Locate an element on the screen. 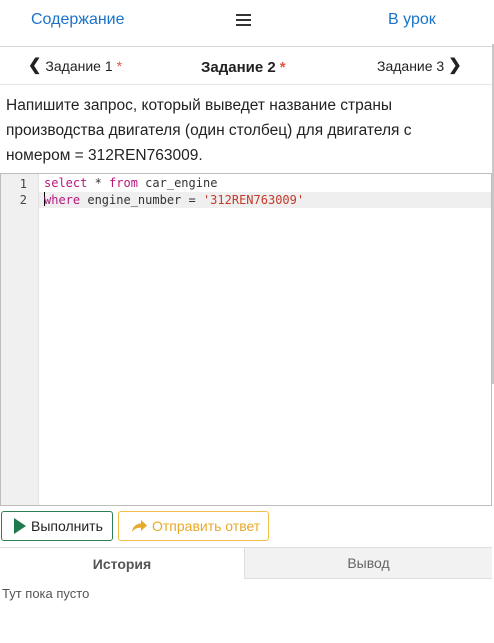  contents-link: Содержание is located at coordinates (78, 20).